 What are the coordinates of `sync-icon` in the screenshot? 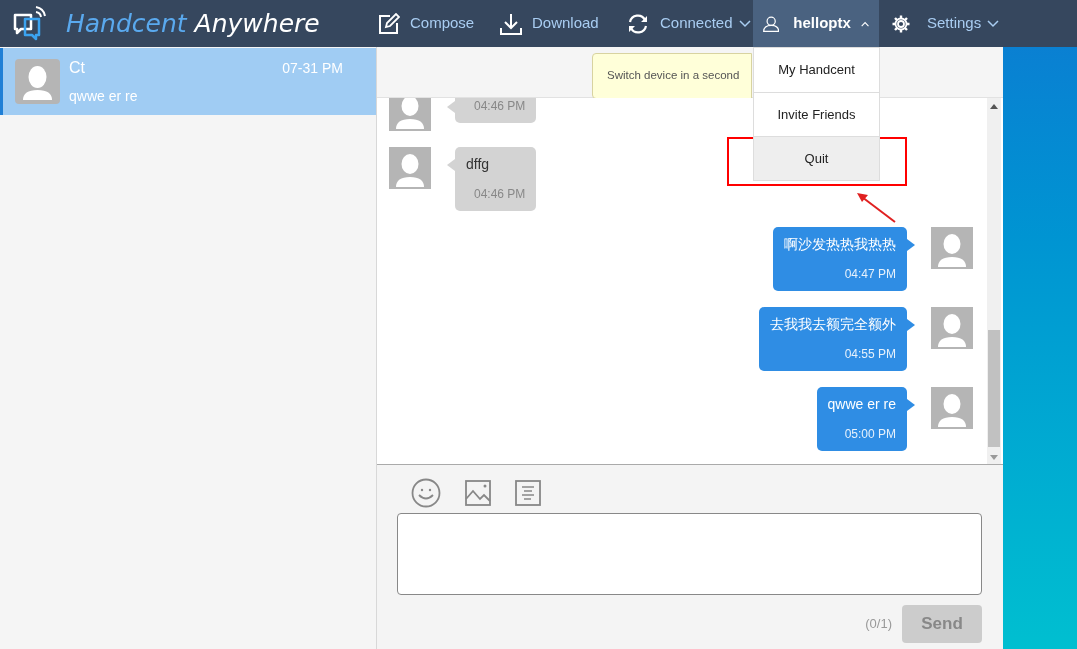 It's located at (638, 23).